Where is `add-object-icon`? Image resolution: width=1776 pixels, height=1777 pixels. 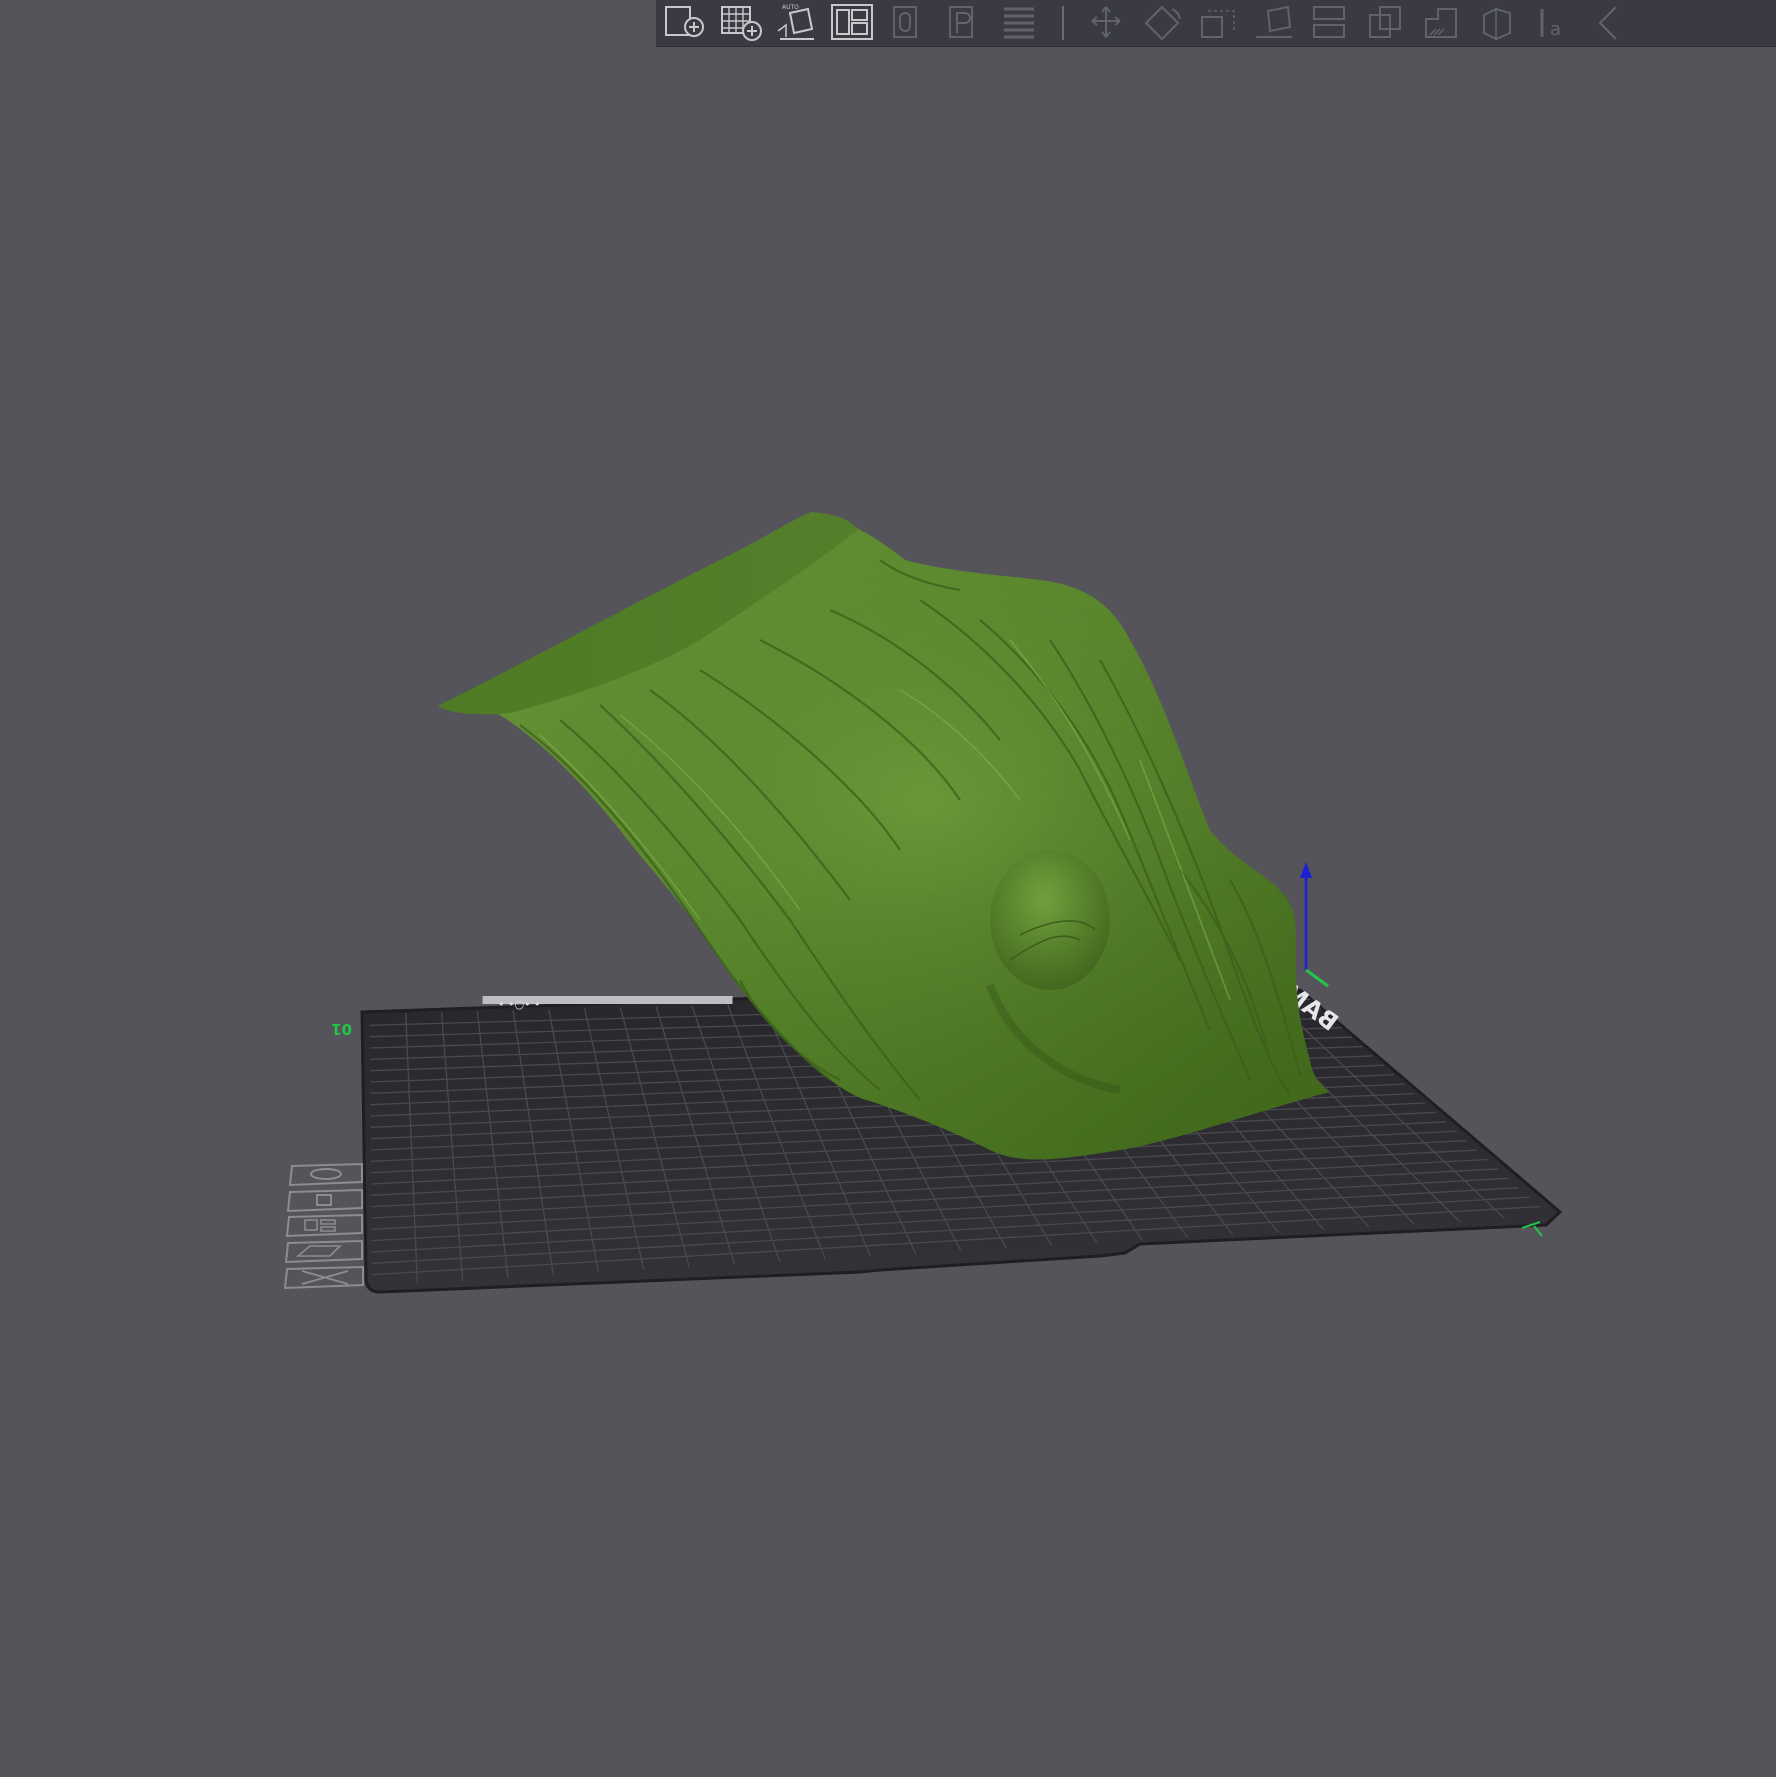
add-object-icon is located at coordinates (684, 21).